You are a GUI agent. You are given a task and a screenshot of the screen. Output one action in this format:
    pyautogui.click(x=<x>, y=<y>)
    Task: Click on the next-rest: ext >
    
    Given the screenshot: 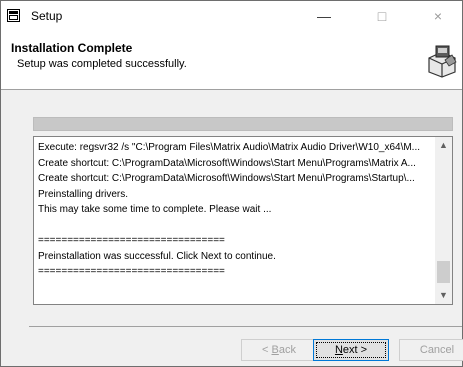 What is the action you would take?
    pyautogui.click(x=355, y=350)
    